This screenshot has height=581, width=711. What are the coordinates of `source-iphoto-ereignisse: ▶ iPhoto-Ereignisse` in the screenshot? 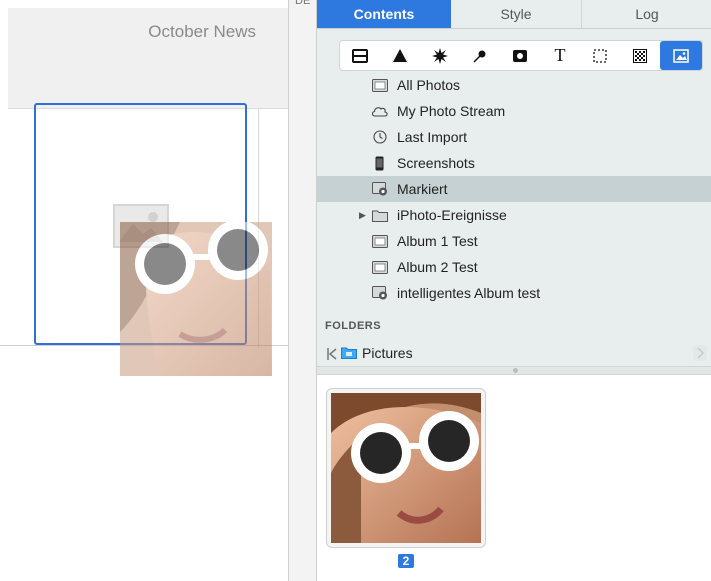 It's located at (514, 215).